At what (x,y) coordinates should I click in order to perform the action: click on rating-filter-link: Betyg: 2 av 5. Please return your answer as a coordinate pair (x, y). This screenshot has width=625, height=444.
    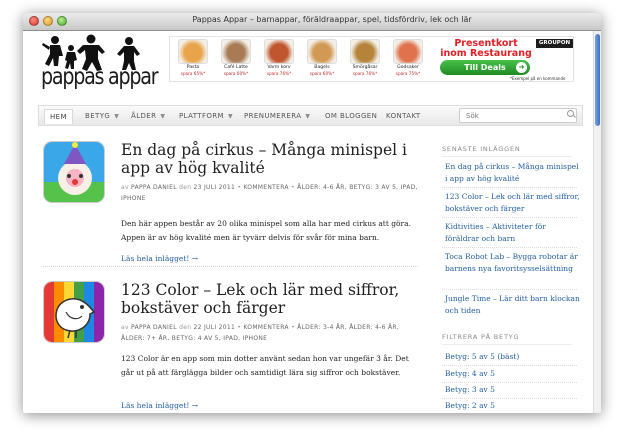
    Looking at the image, I should click on (512, 406).